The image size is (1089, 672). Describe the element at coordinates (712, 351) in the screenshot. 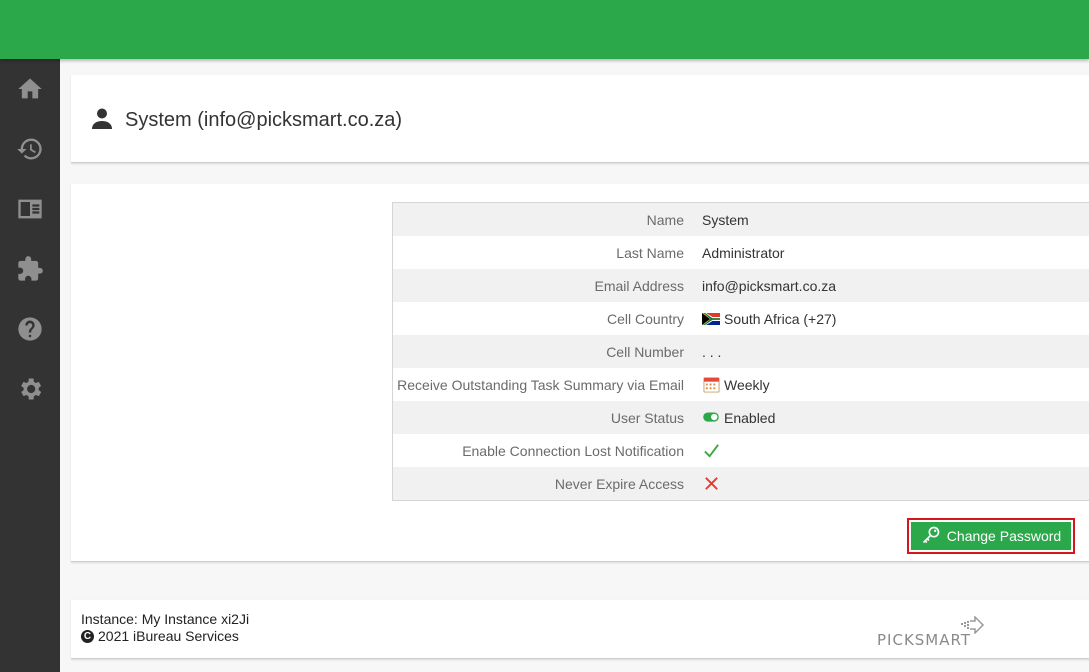

I see `detail-value: . . .` at that location.